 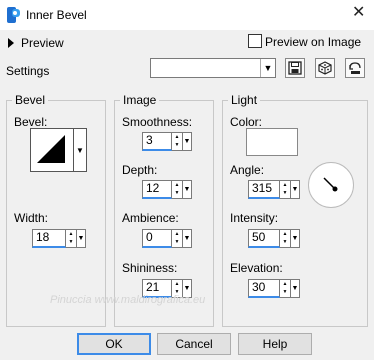 I want to click on smoothness-label: Smoothness:, so click(x=157, y=122).